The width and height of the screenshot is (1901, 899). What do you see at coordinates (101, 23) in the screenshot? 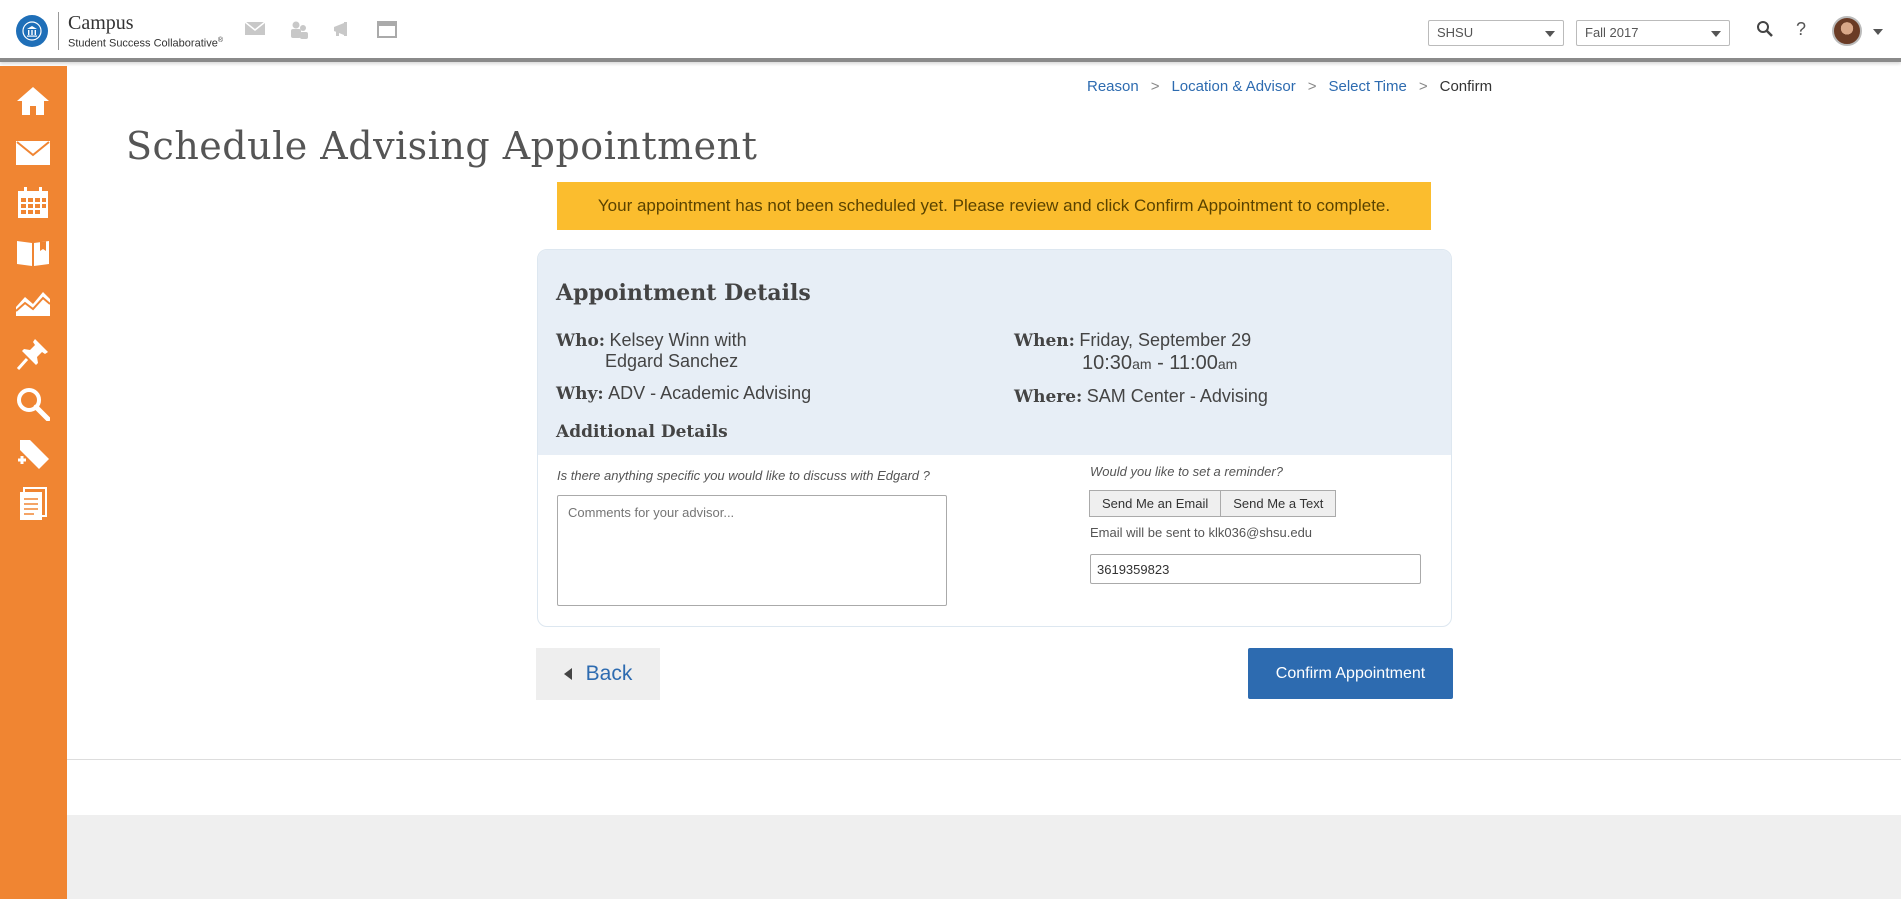
I see `logo-title: Campus` at bounding box center [101, 23].